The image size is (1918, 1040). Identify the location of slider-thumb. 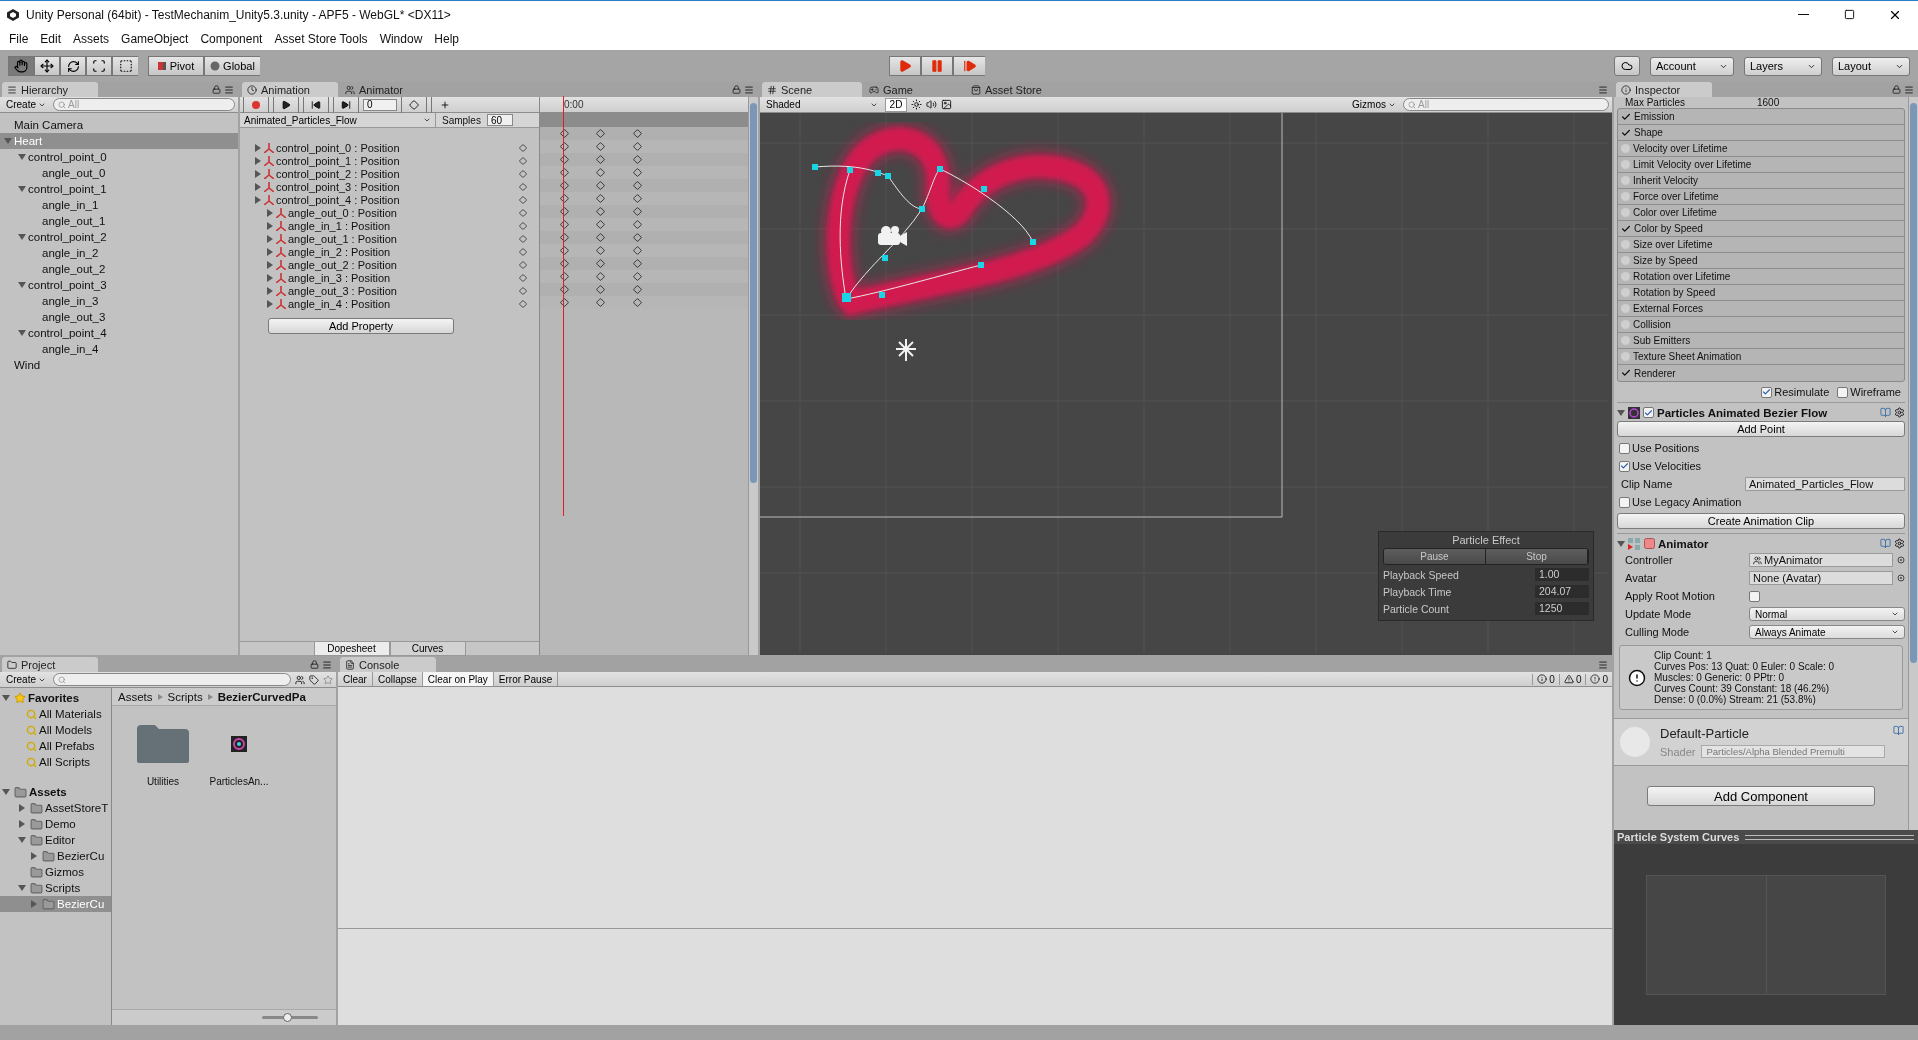
(288, 1017).